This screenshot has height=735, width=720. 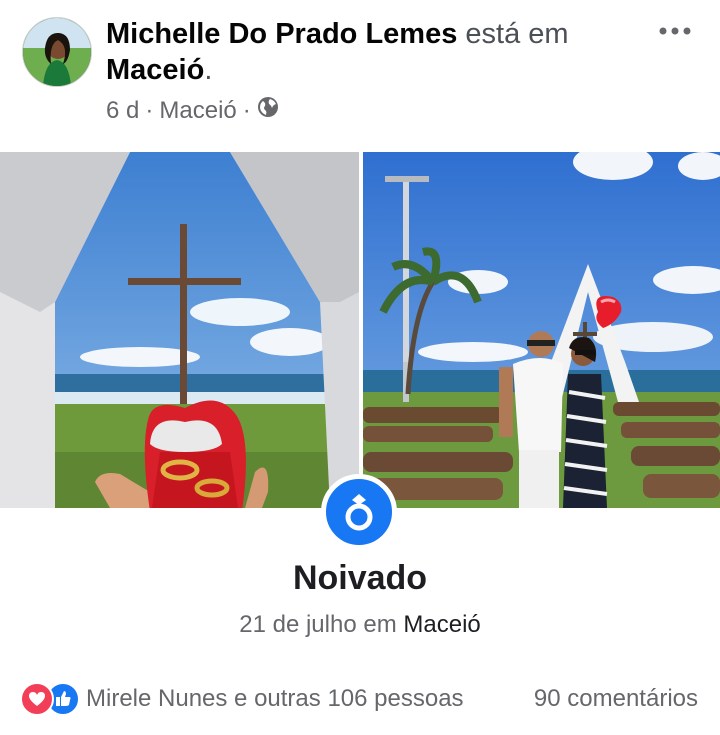 I want to click on globe-icon, so click(x=268, y=111).